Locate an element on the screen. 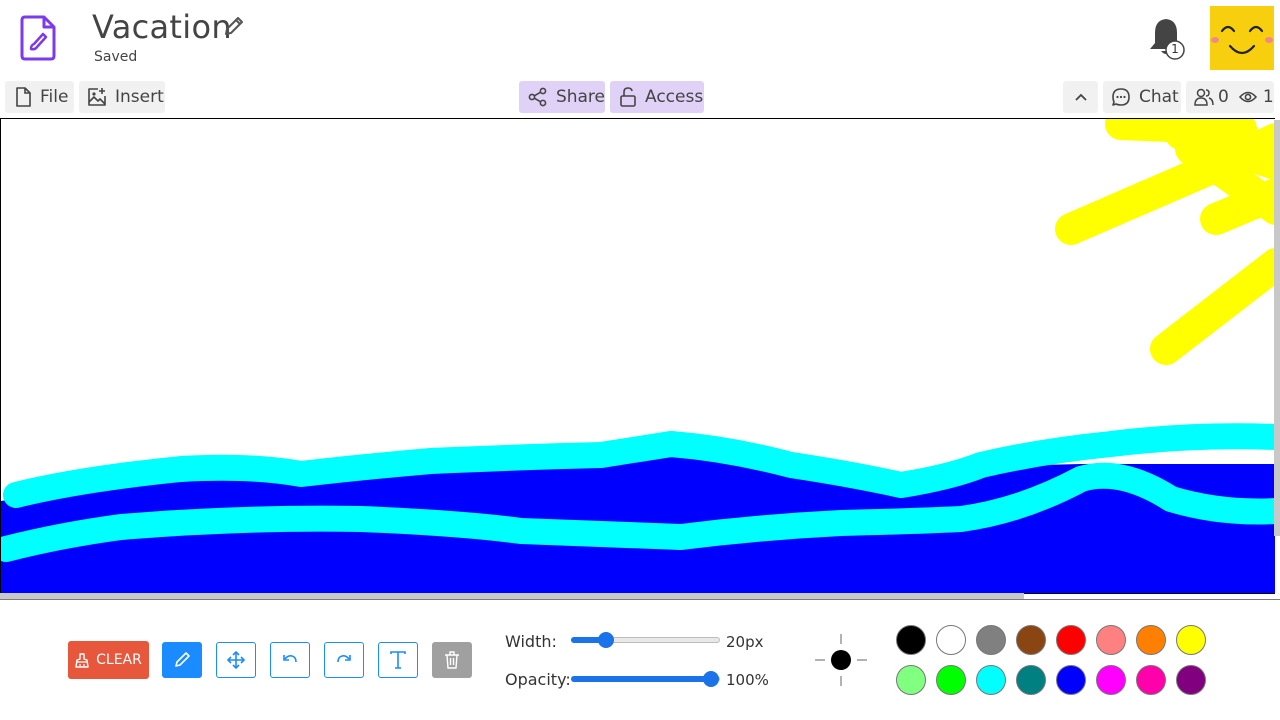 The image size is (1280, 720). broom-icon is located at coordinates (82, 660).